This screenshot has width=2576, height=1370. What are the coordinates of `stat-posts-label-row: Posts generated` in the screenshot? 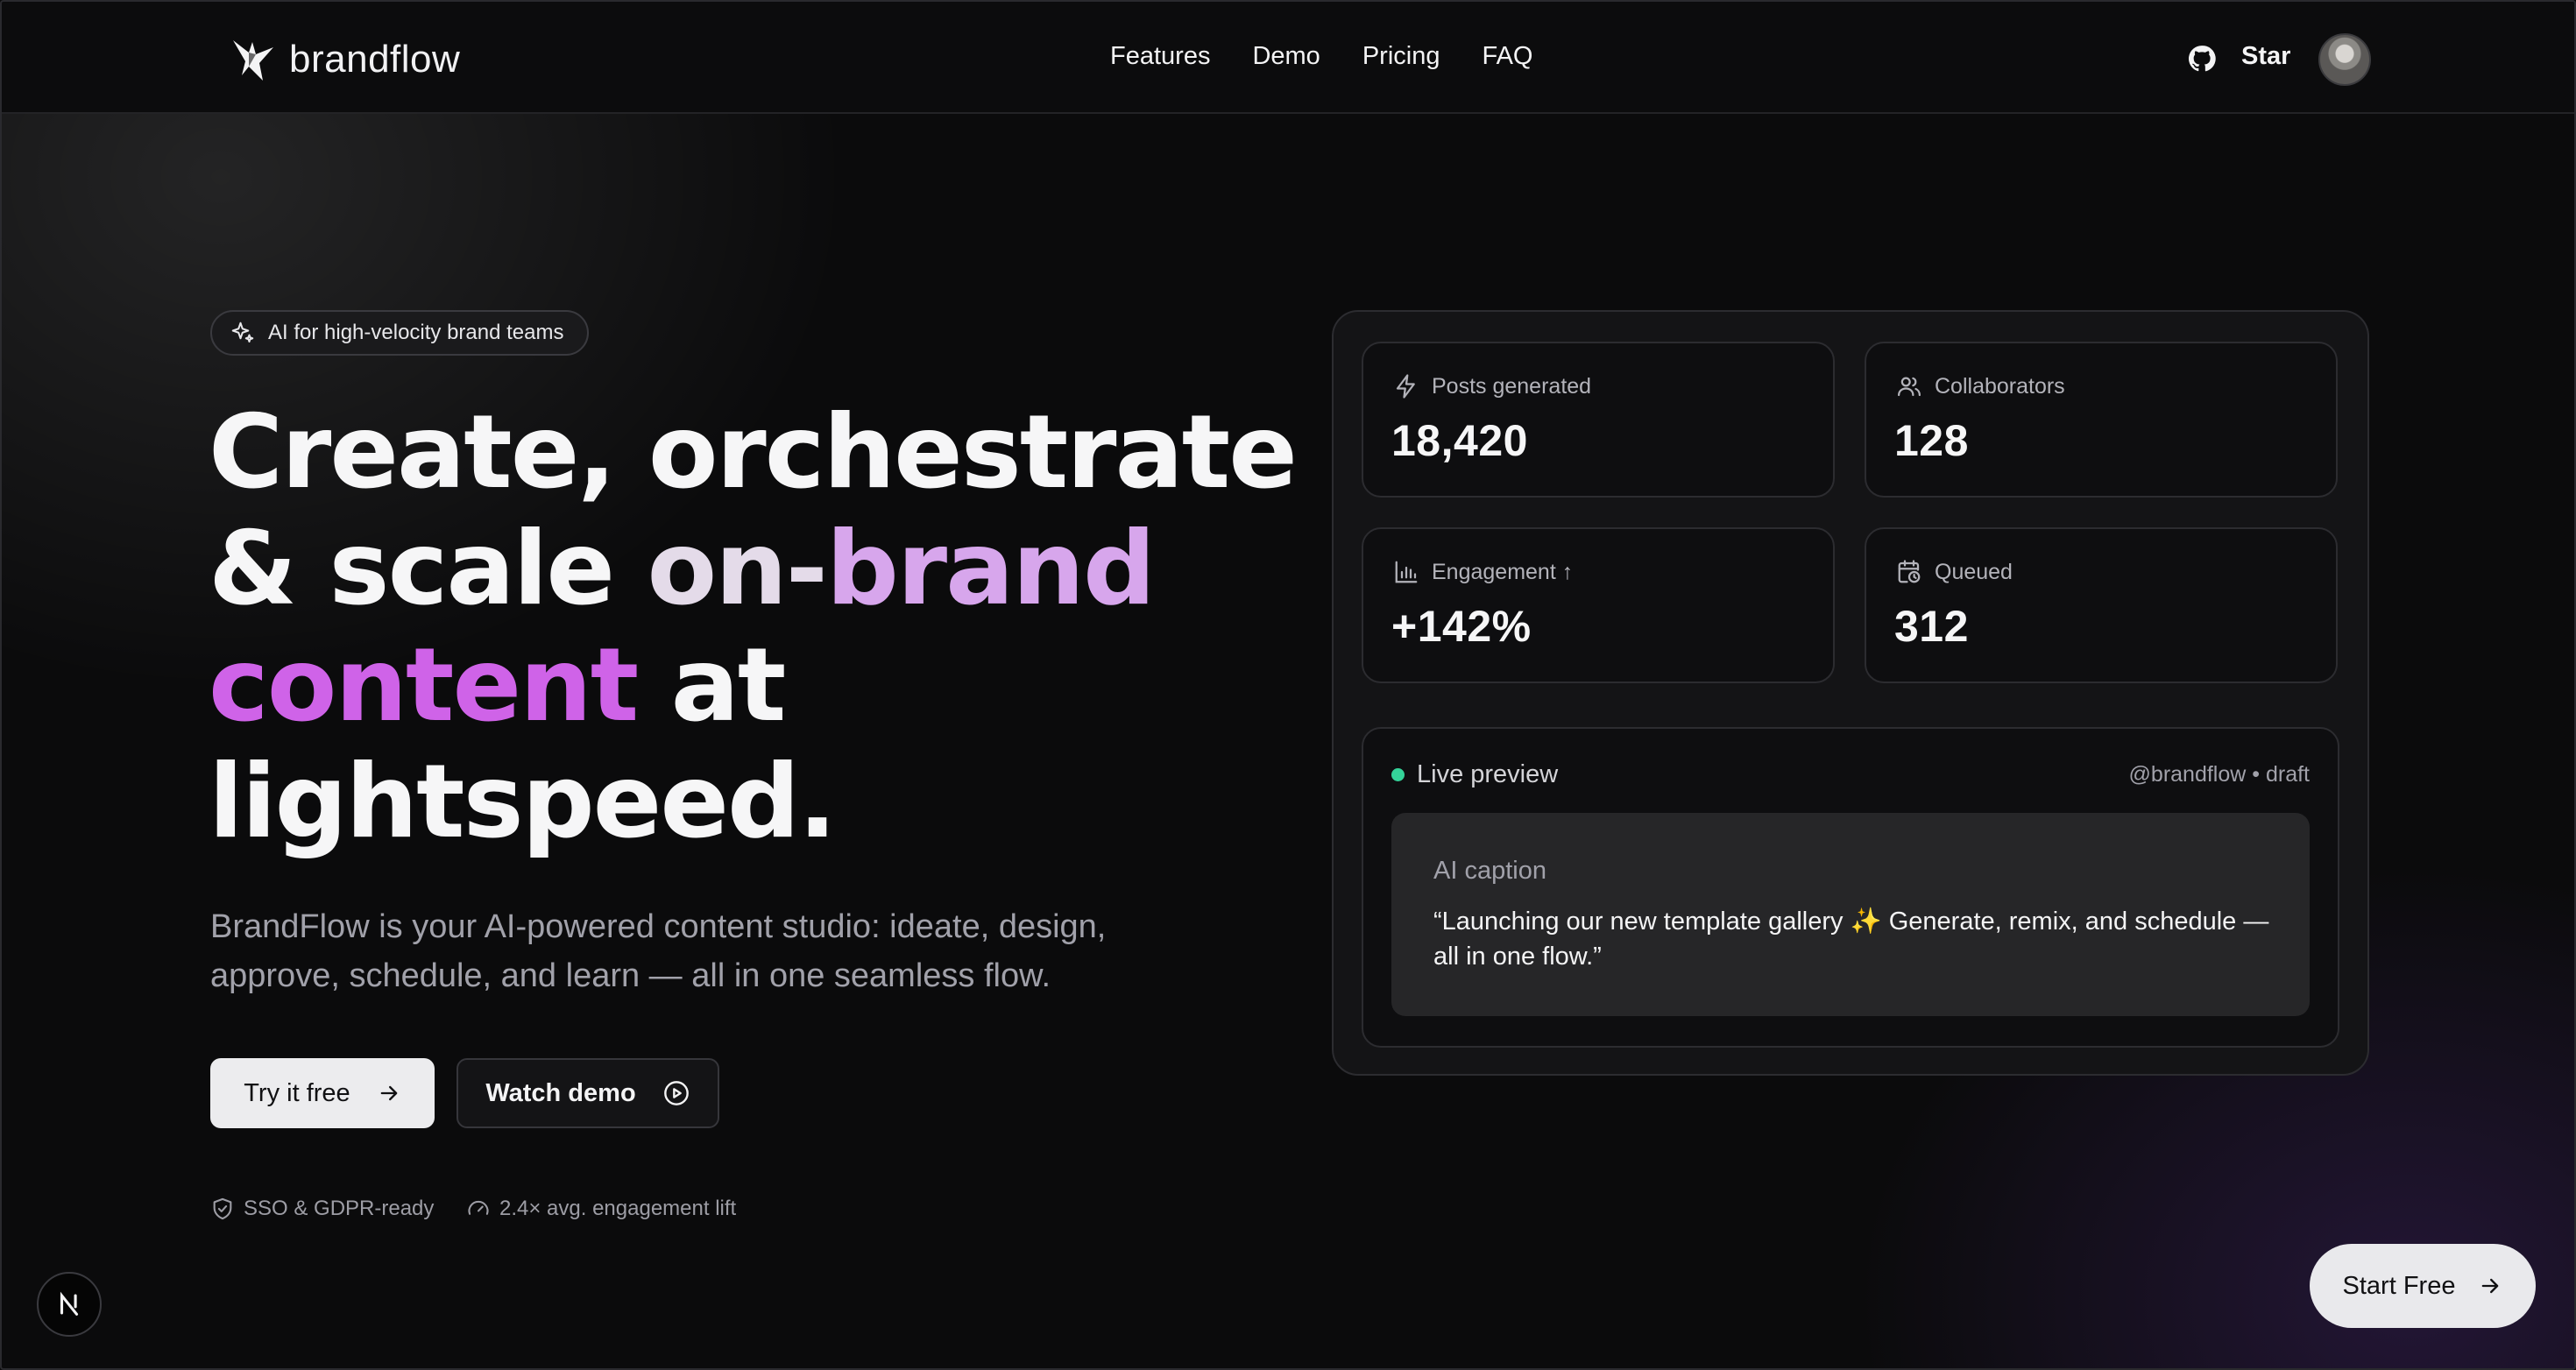 It's located at (1492, 386).